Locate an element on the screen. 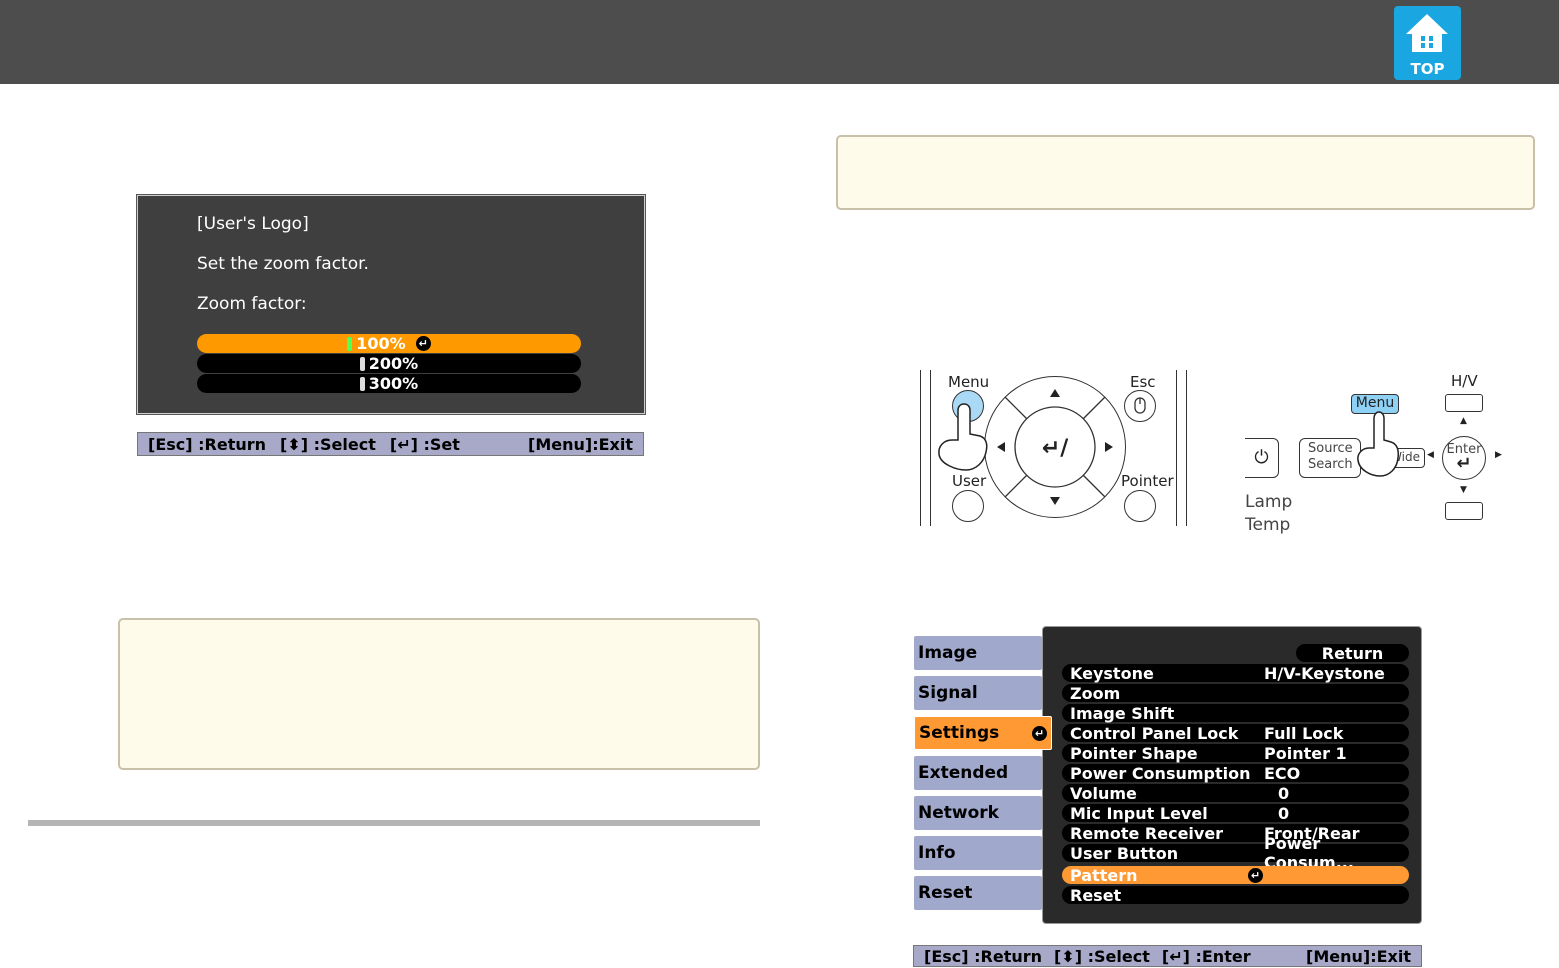  selected-marker is located at coordinates (350, 343).